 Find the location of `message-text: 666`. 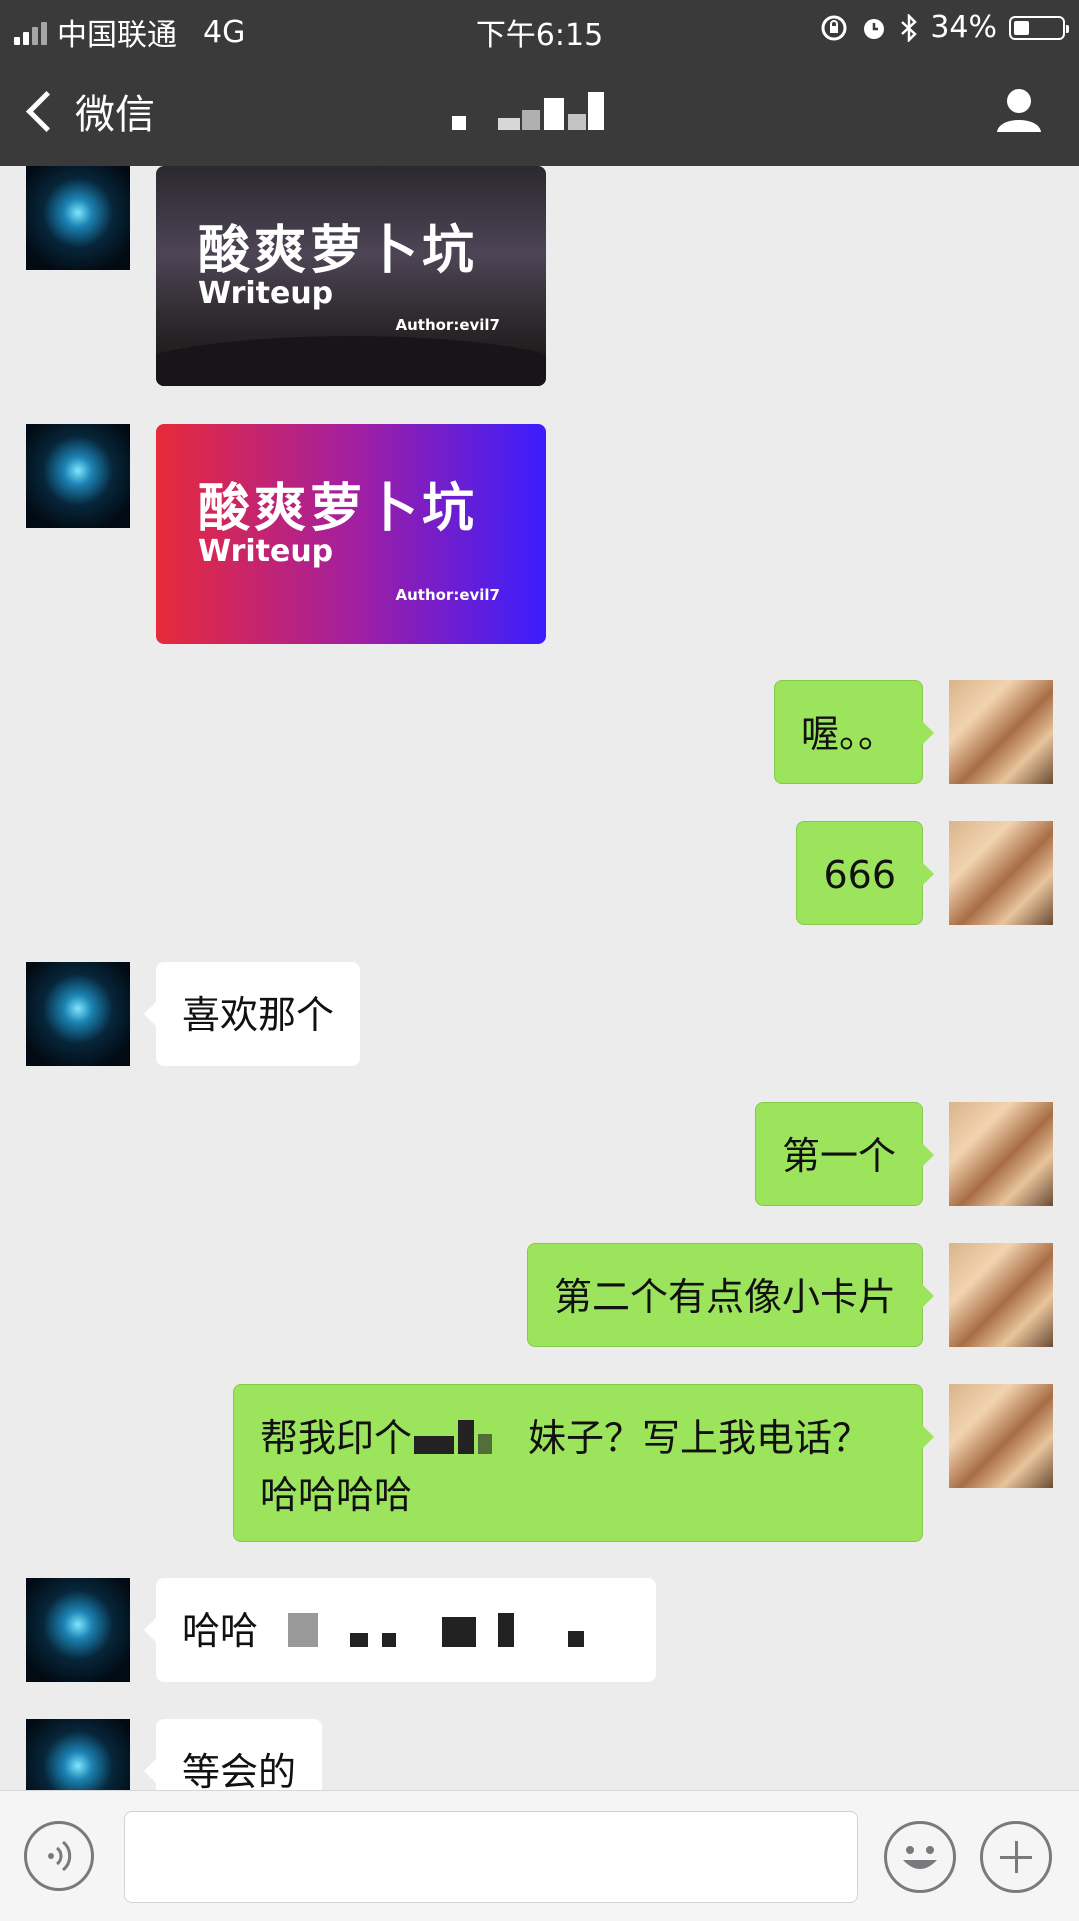

message-text: 666 is located at coordinates (859, 875).